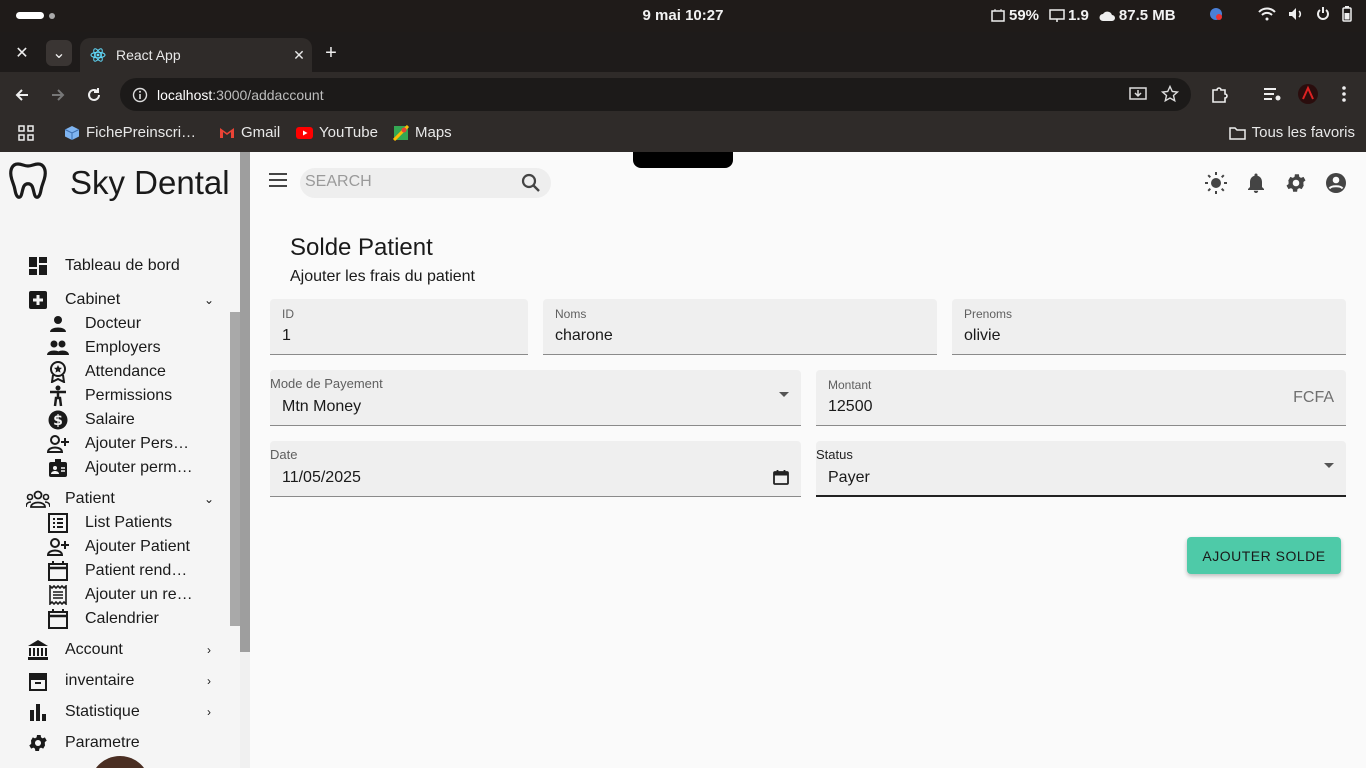 This screenshot has width=1366, height=768. Describe the element at coordinates (683, 16) in the screenshot. I see `os-status-bar: 9 mai 10:27 59% 1.9 87.5 MB` at that location.